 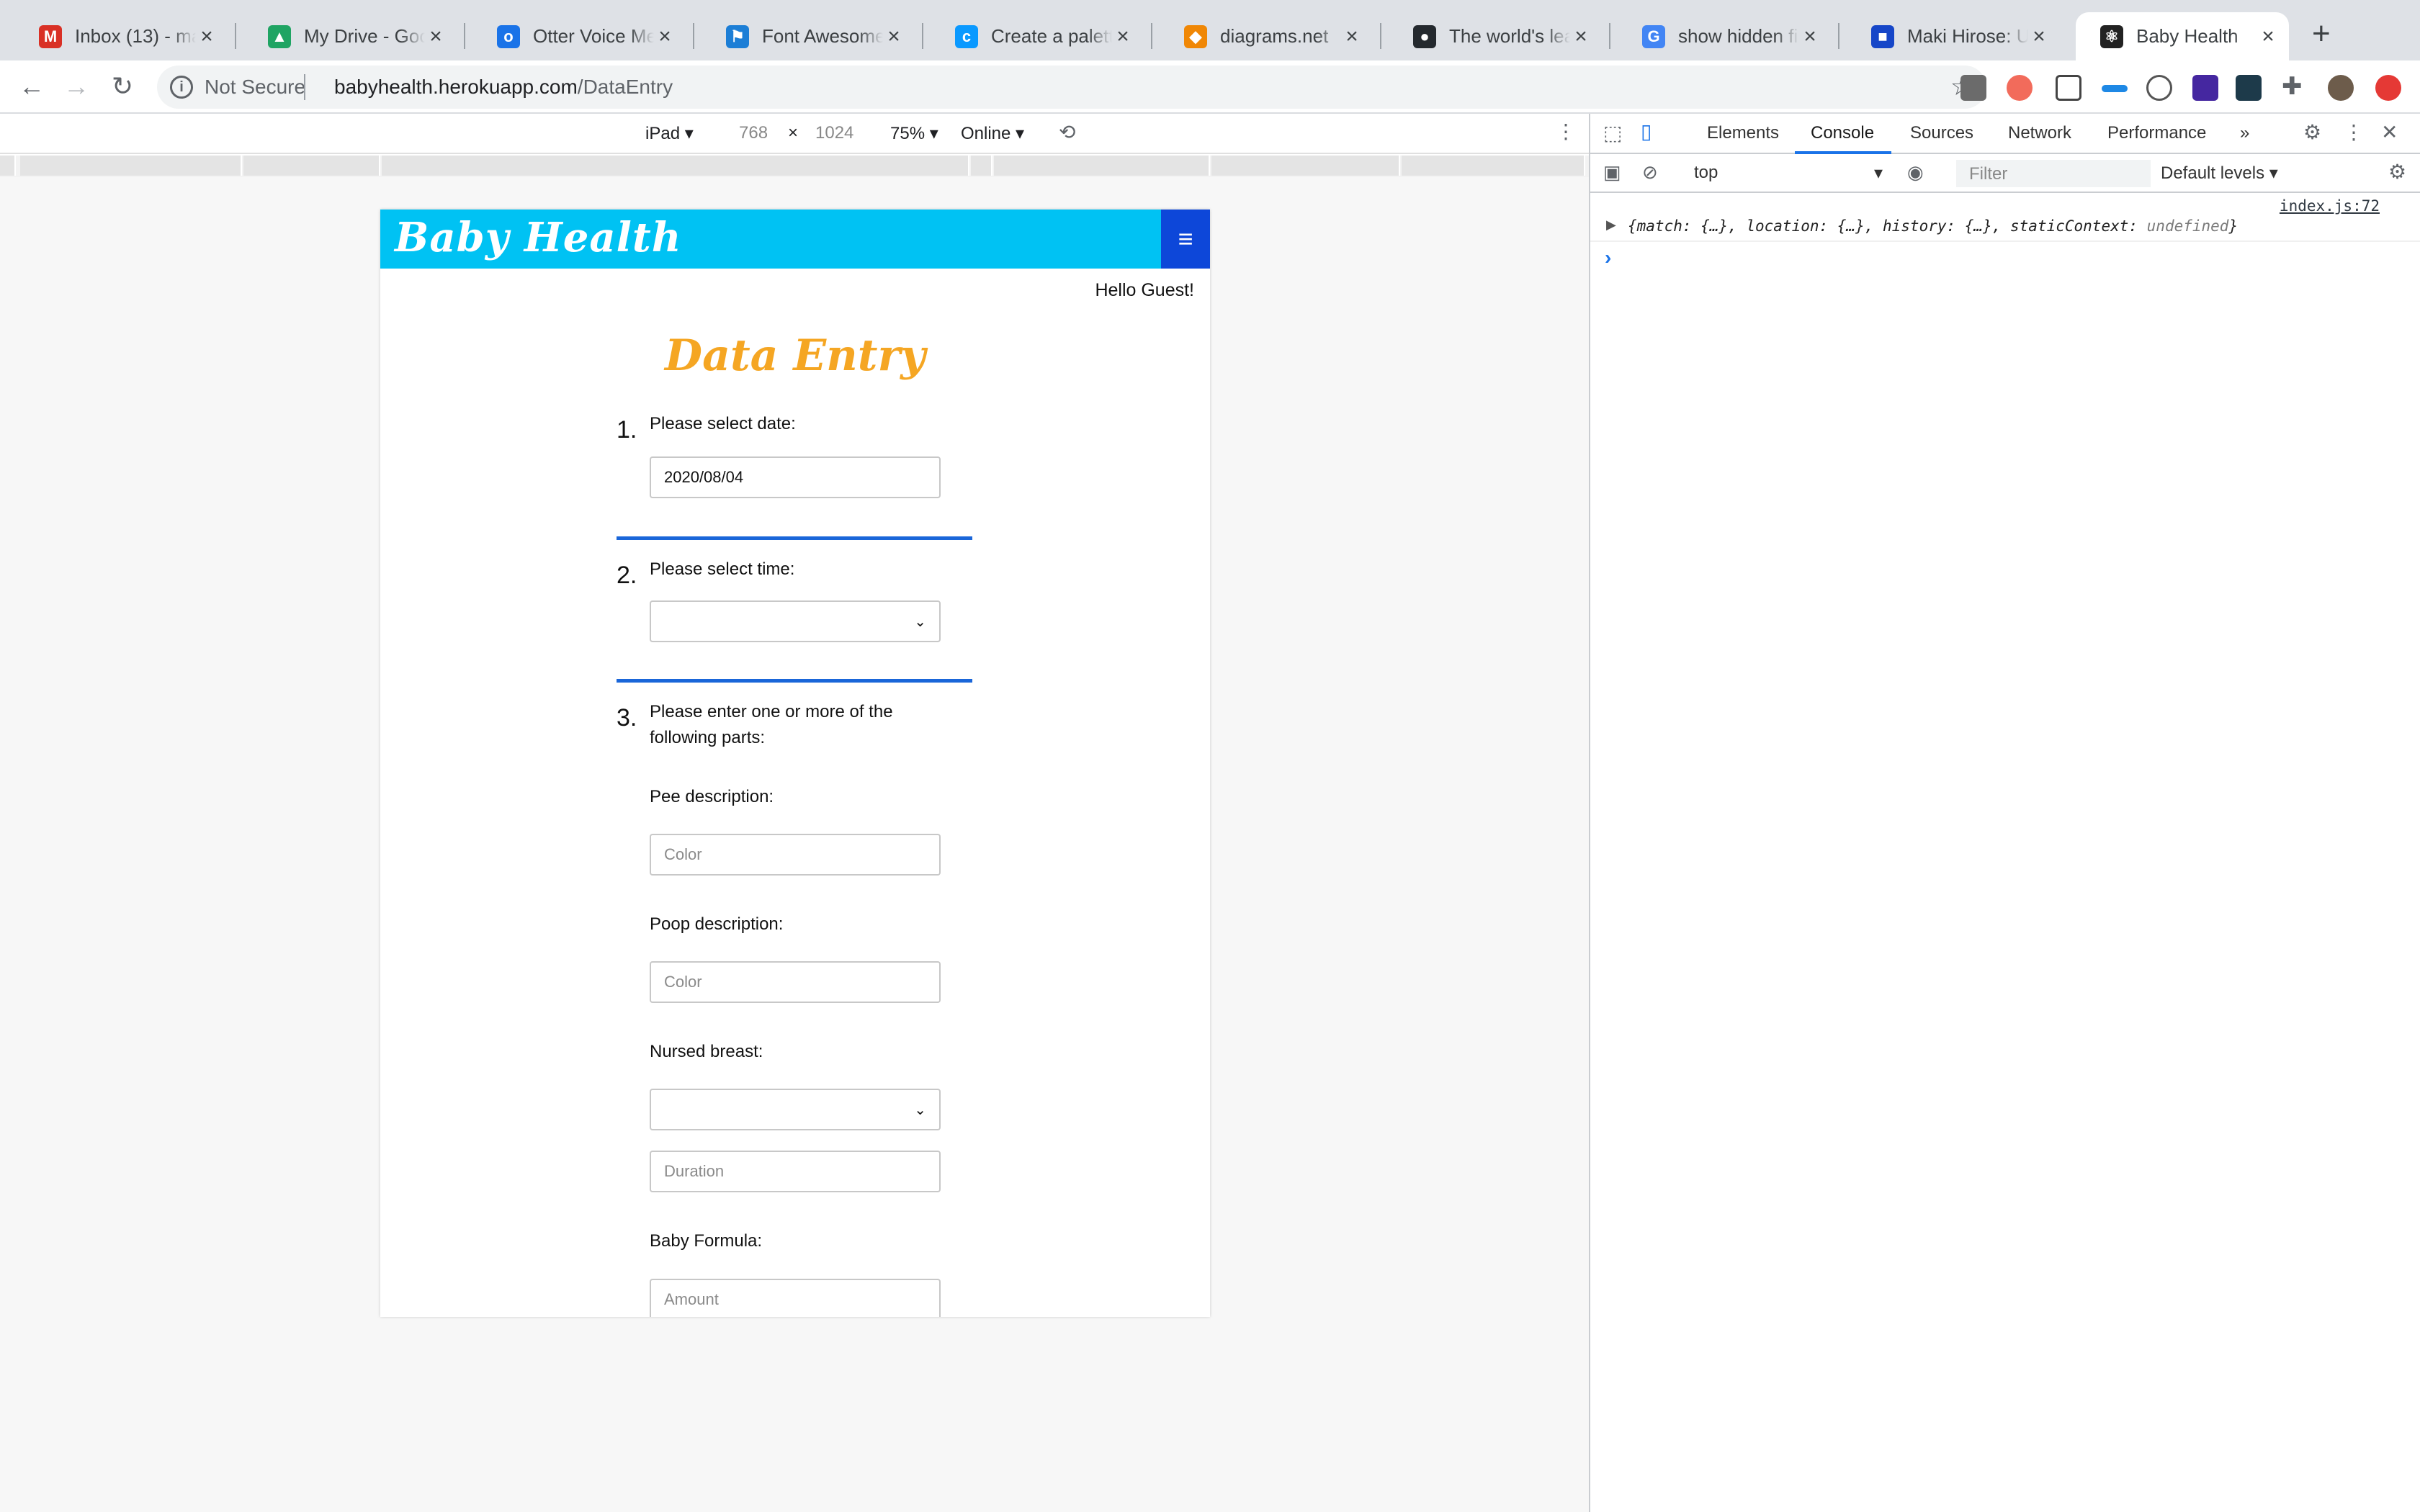 What do you see at coordinates (795, 1171) in the screenshot?
I see `duration-input: Duration` at bounding box center [795, 1171].